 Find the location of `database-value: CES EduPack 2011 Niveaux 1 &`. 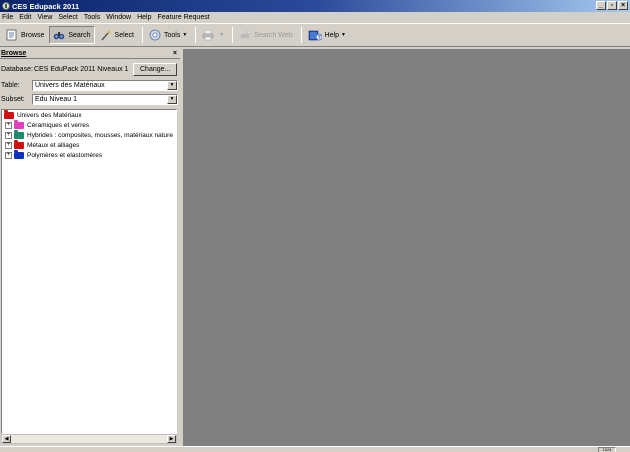

database-value: CES EduPack 2011 Niveaux 1 & is located at coordinates (82, 69).